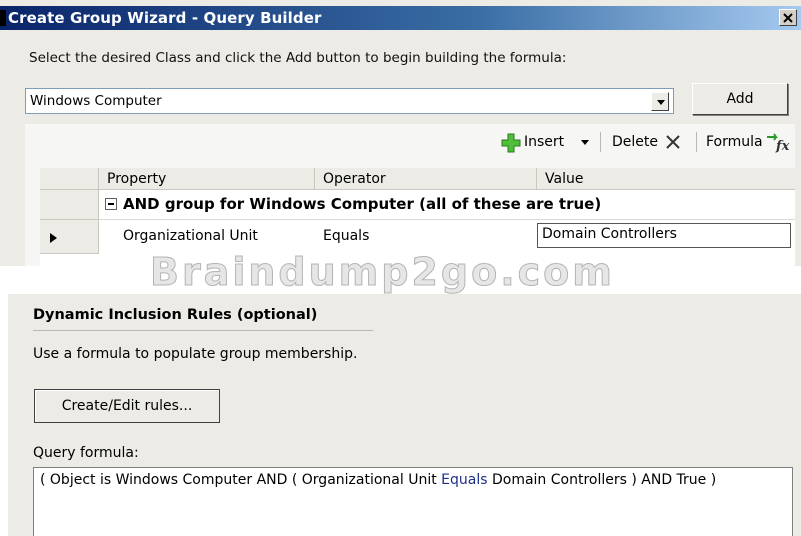 This screenshot has width=801, height=536. Describe the element at coordinates (349, 101) in the screenshot. I see `class-select: Windows Computer` at that location.